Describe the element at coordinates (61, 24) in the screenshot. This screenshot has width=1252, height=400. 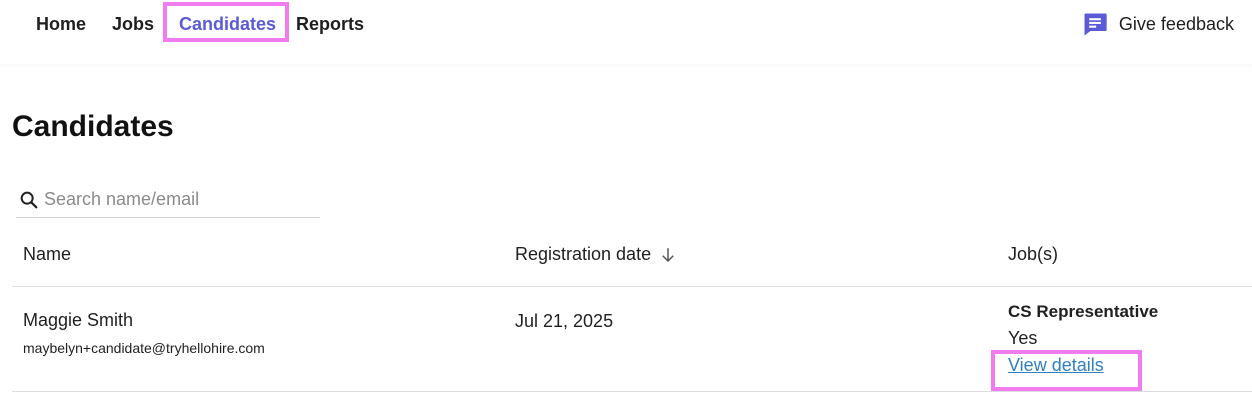
I see `nav-home-link: Home` at that location.